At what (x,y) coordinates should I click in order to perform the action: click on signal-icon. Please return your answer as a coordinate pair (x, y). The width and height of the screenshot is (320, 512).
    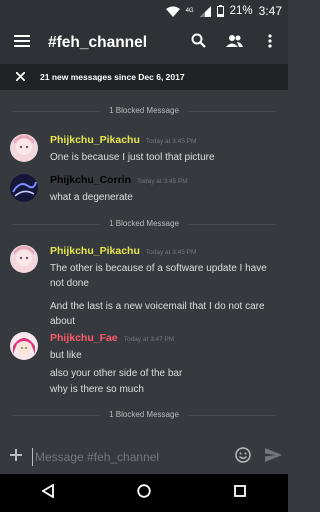
    Looking at the image, I should click on (205, 11).